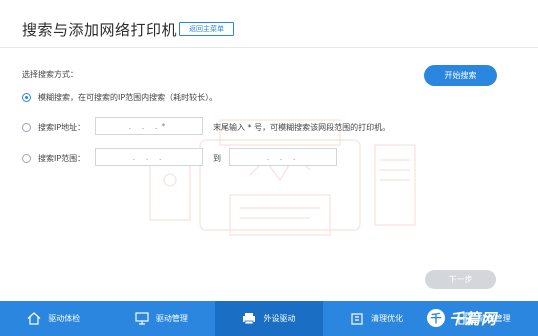 This screenshot has width=538, height=336. Describe the element at coordinates (50, 74) in the screenshot. I see `search-mode-label: 选择搜索方式：` at that location.